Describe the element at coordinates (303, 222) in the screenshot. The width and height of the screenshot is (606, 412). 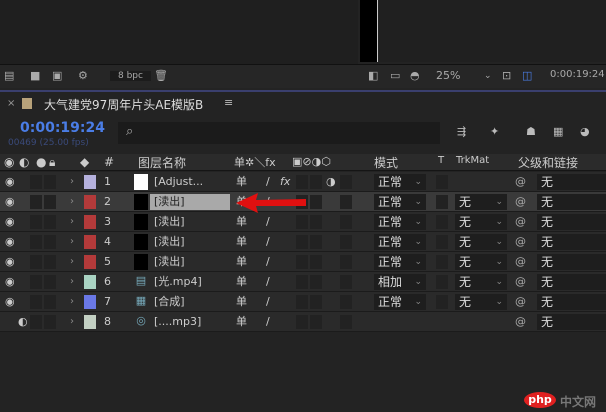
I see `layer-row: ◉ › 3 [渎出] 单 / 正常 ⌄ 无 ⌄ @ 无` at that location.